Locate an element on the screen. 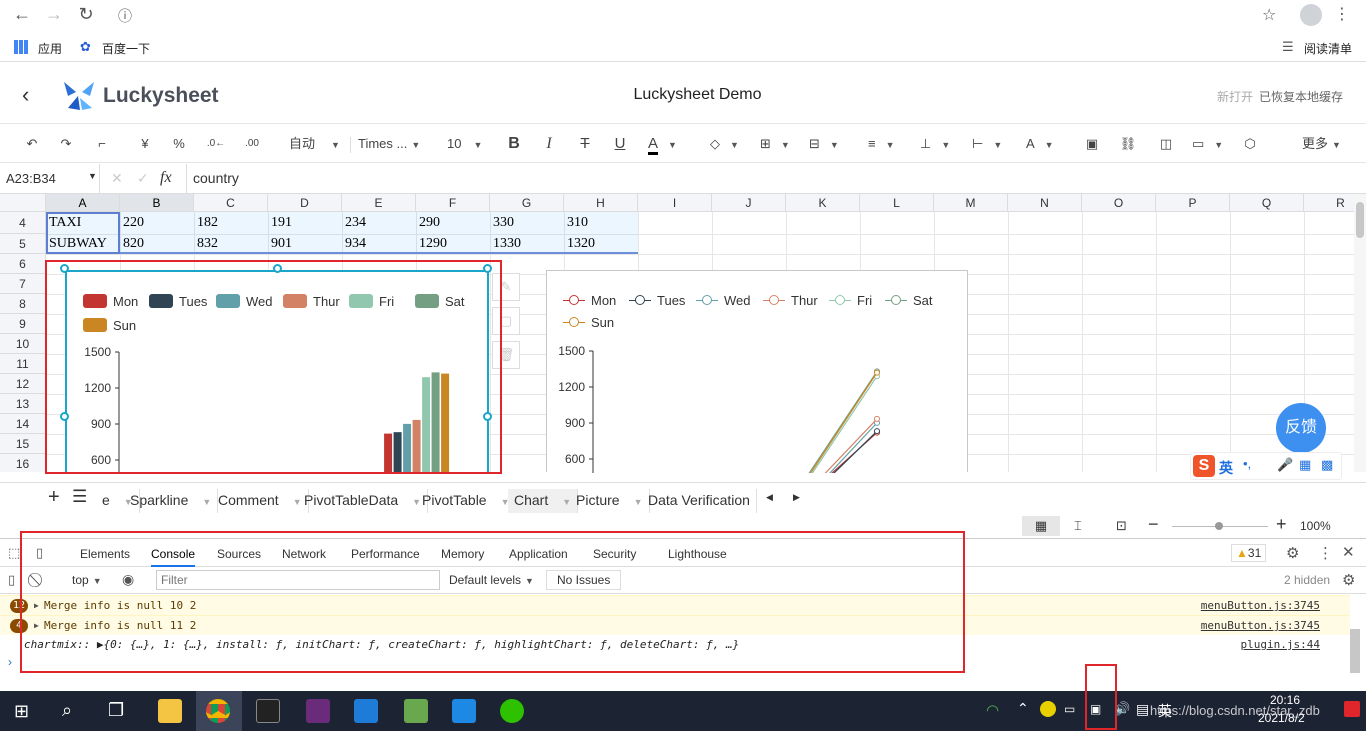  zoom-slider-thumb is located at coordinates (1219, 526).